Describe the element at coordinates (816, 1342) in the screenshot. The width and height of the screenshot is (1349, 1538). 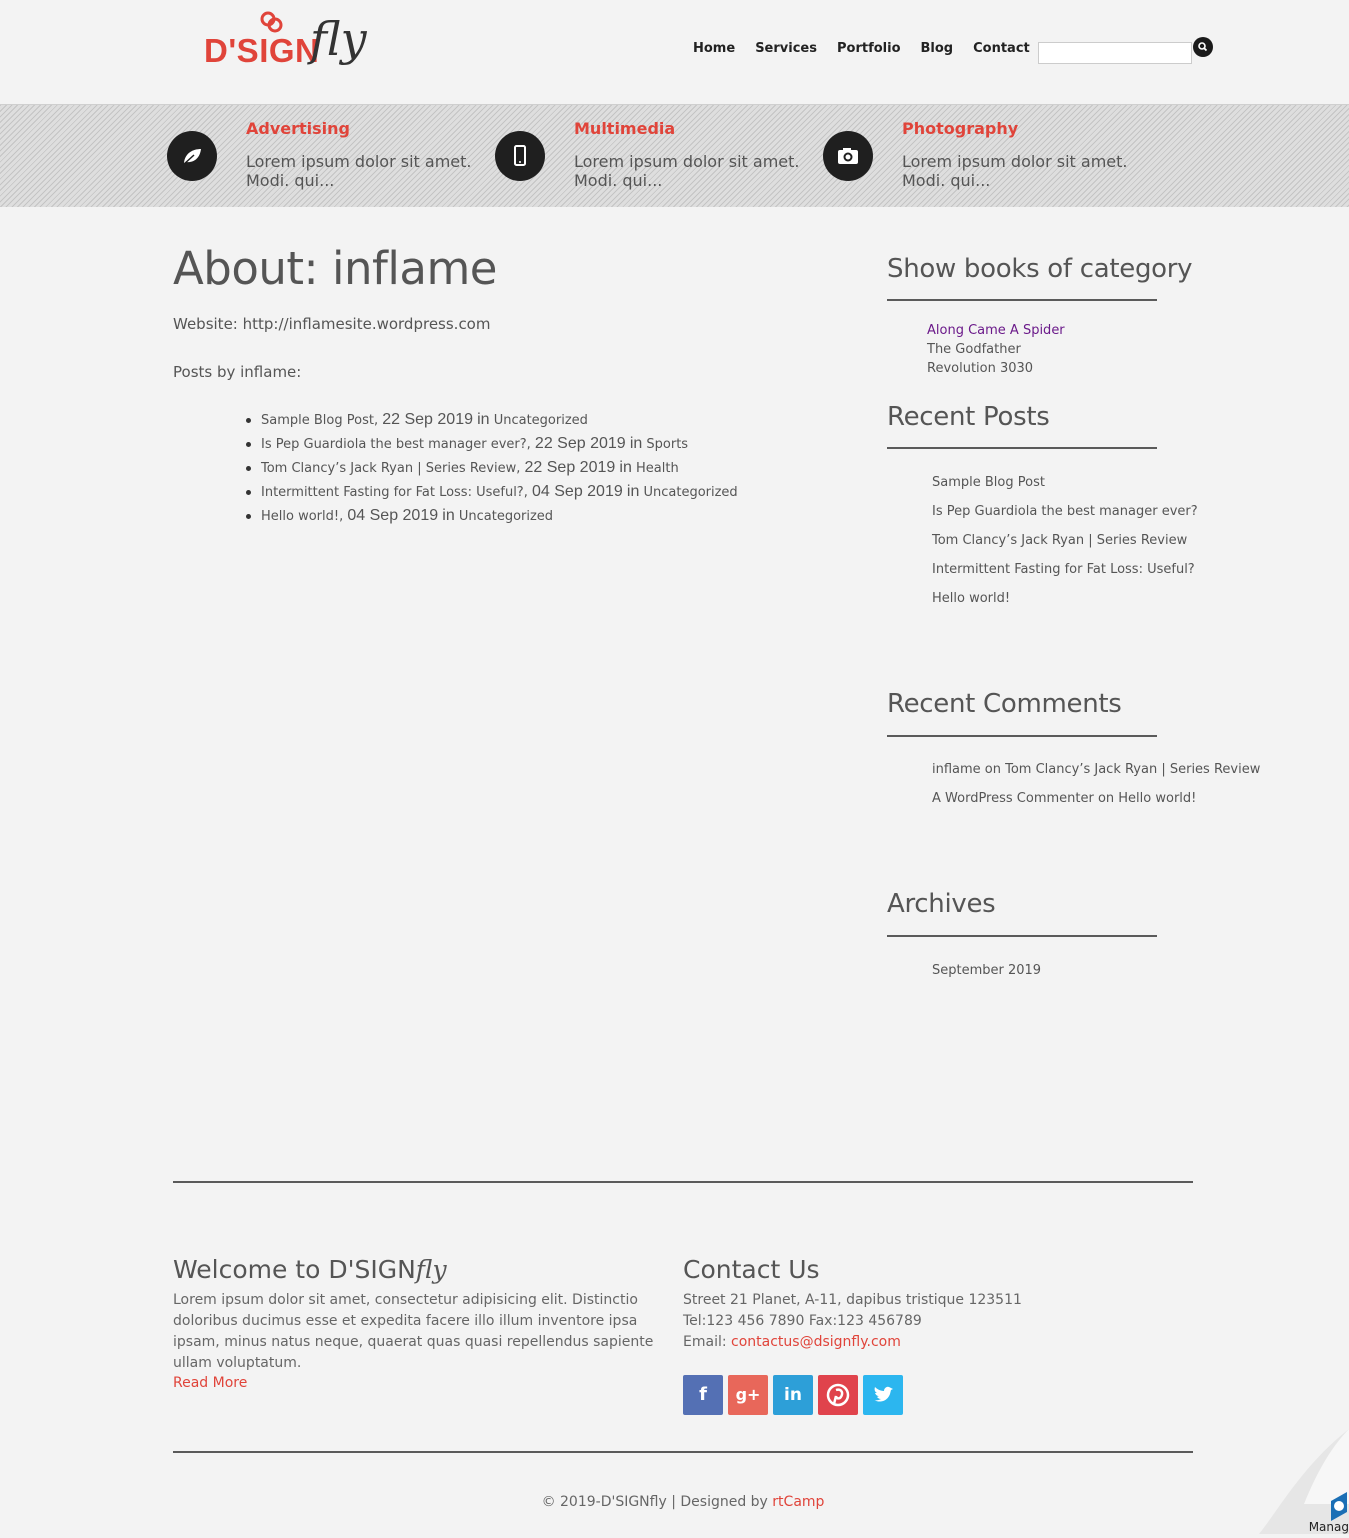
I see `email-link: contactus@dsignfly.com` at that location.